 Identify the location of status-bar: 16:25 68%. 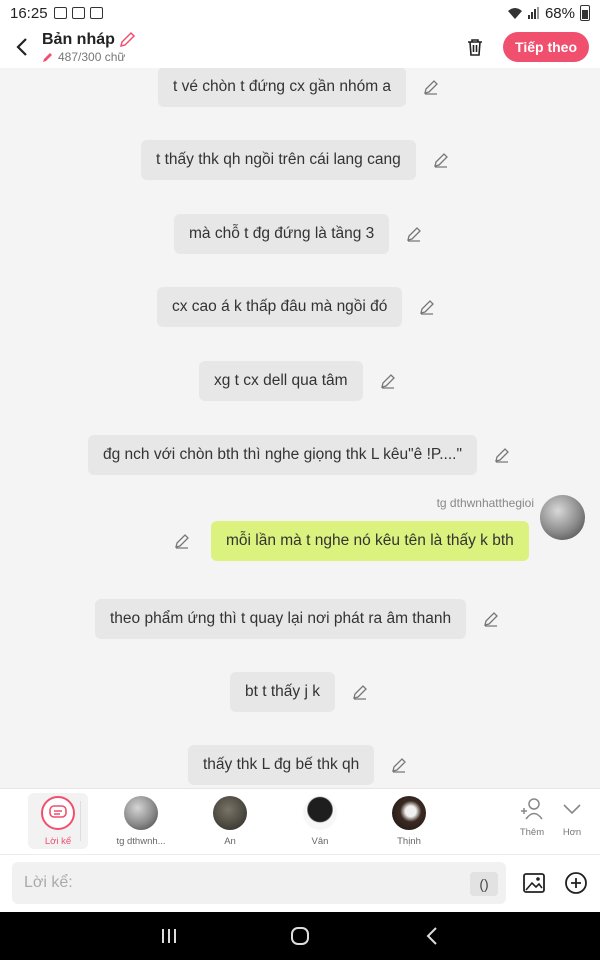
(300, 13).